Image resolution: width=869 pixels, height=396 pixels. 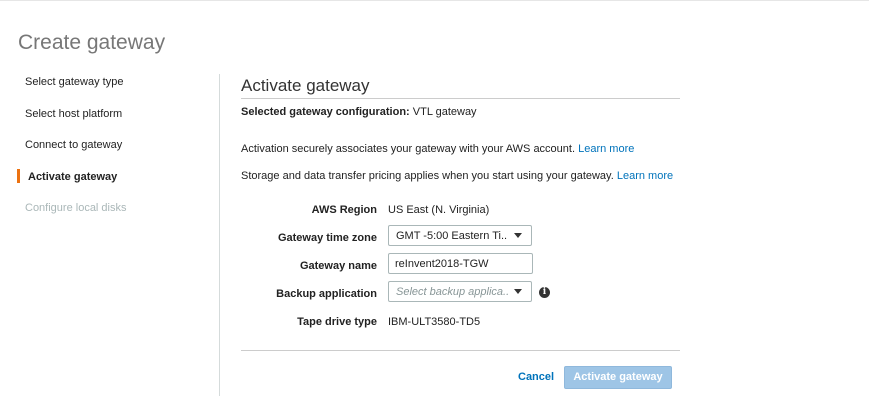 I want to click on aws-region-label: AWS Region, so click(x=344, y=210).